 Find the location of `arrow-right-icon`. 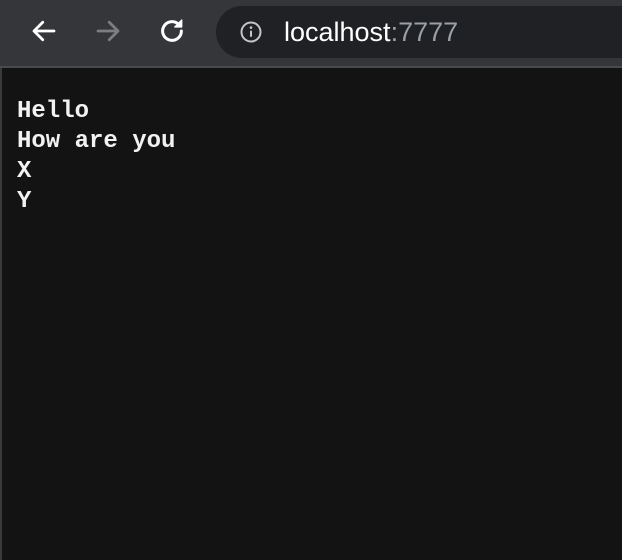

arrow-right-icon is located at coordinates (108, 31).